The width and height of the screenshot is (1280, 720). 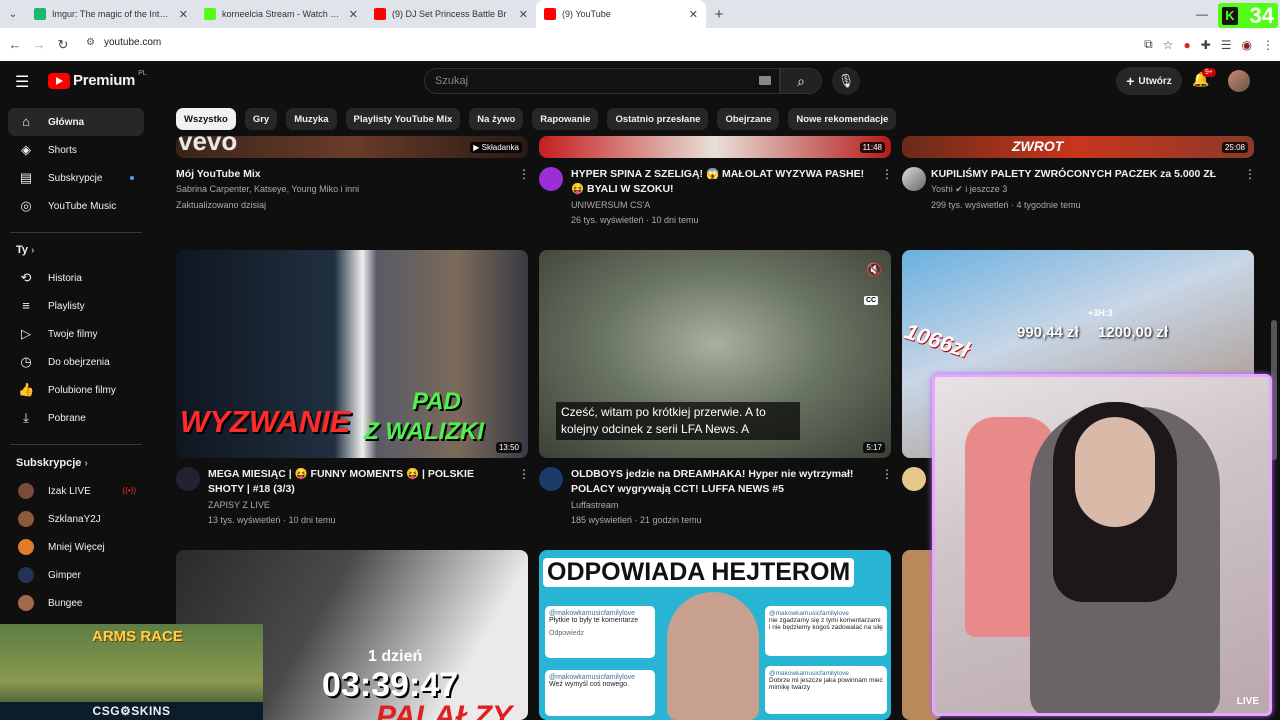 I want to click on create-button: + Utwórz, so click(x=1149, y=81).